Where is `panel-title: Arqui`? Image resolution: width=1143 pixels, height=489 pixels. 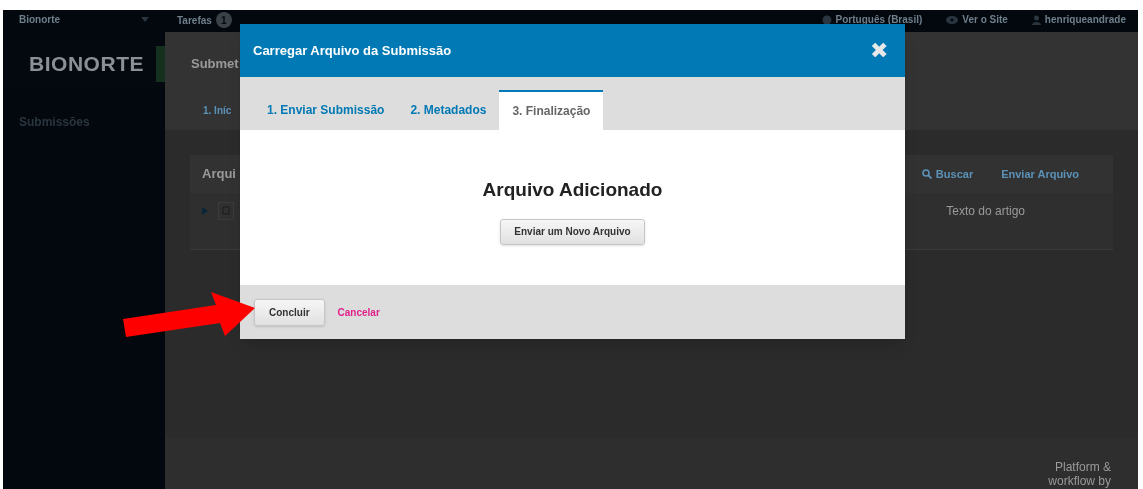
panel-title: Arqui is located at coordinates (219, 174).